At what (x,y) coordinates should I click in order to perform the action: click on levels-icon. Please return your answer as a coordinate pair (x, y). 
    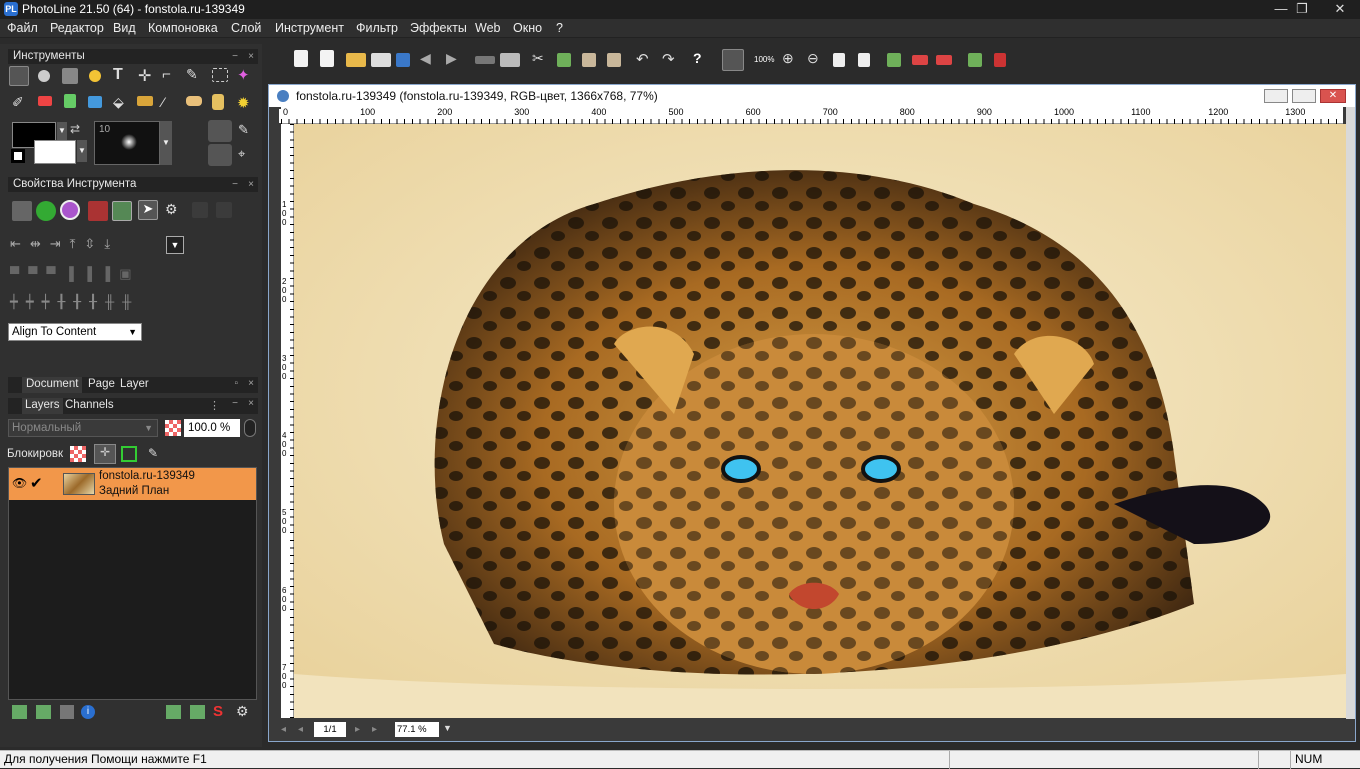
    Looking at the image, I should click on (920, 60).